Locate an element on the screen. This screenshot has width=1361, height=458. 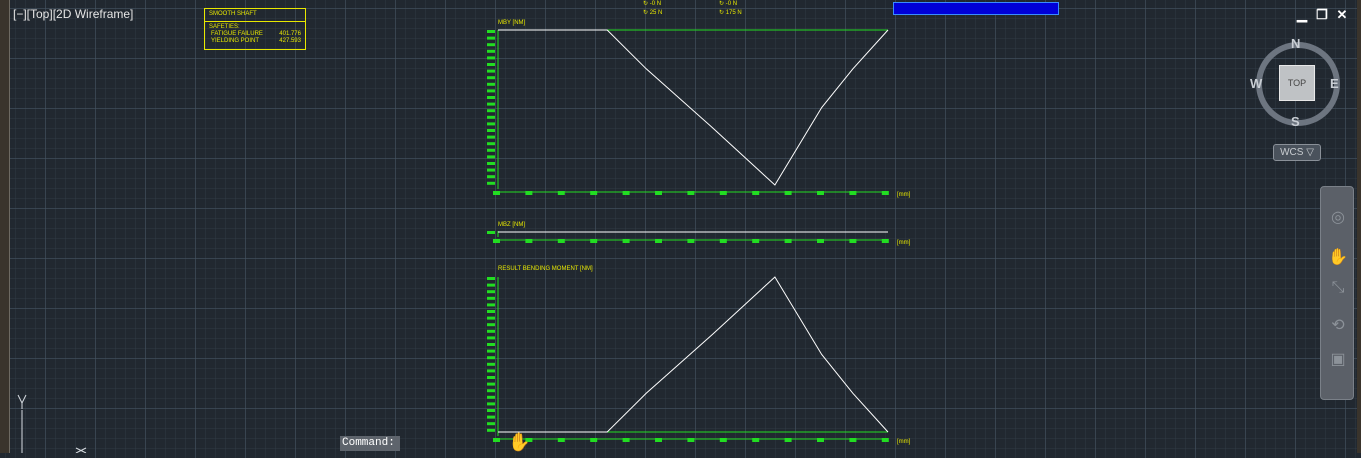
zoom-extents-icon: ⤡ is located at coordinates (1338, 288).